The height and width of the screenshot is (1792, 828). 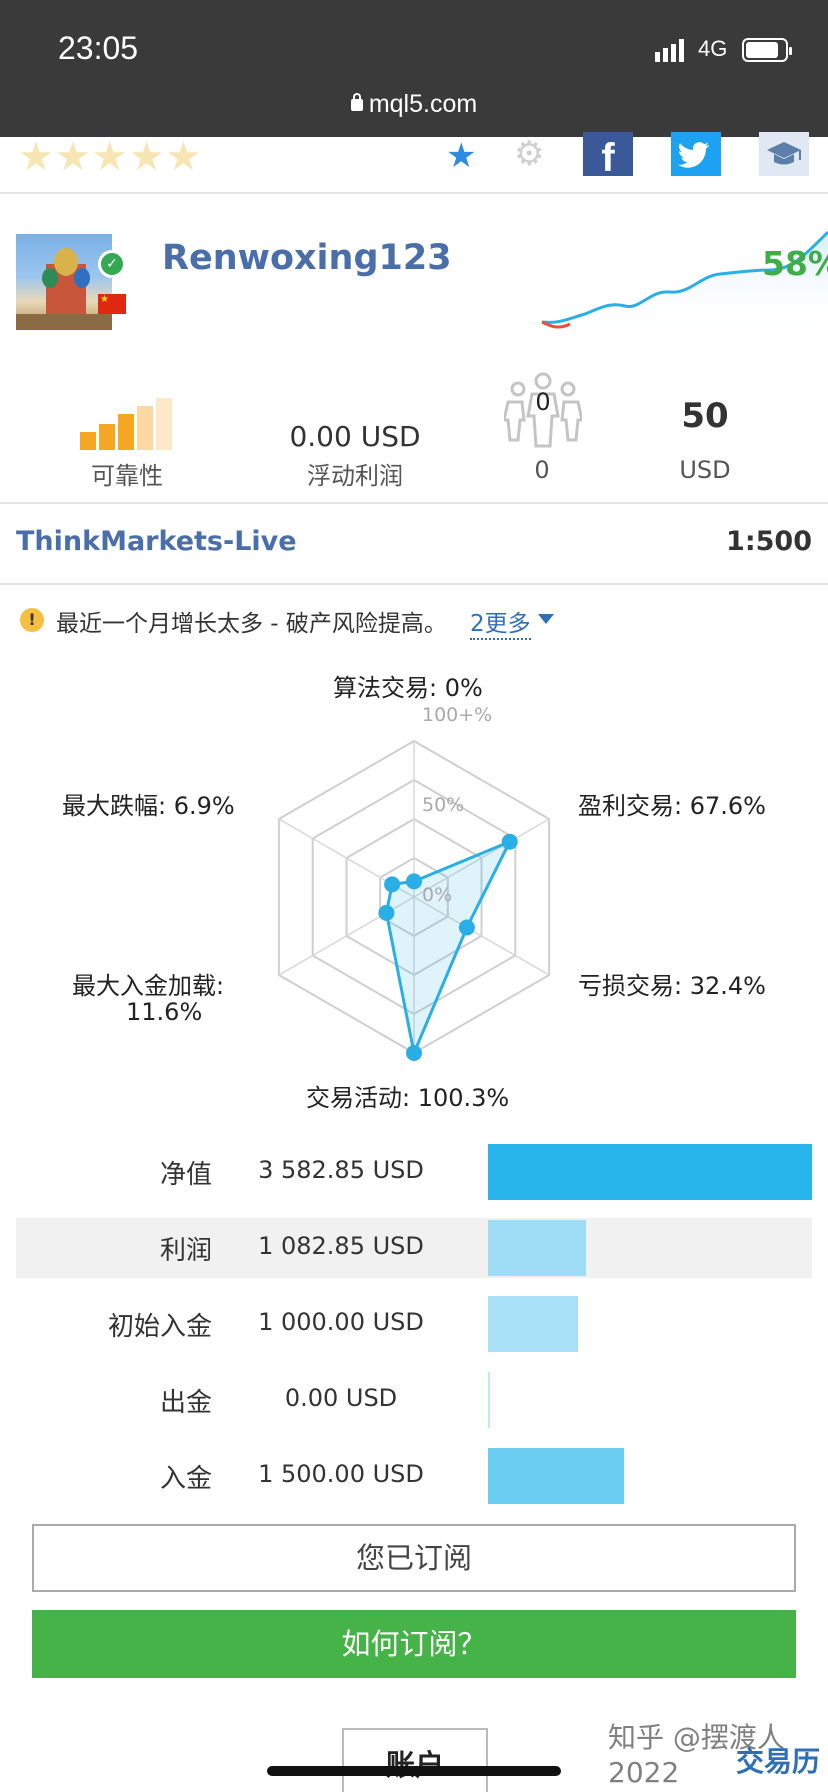 What do you see at coordinates (705, 416) in the screenshot?
I see `price-value: 50` at bounding box center [705, 416].